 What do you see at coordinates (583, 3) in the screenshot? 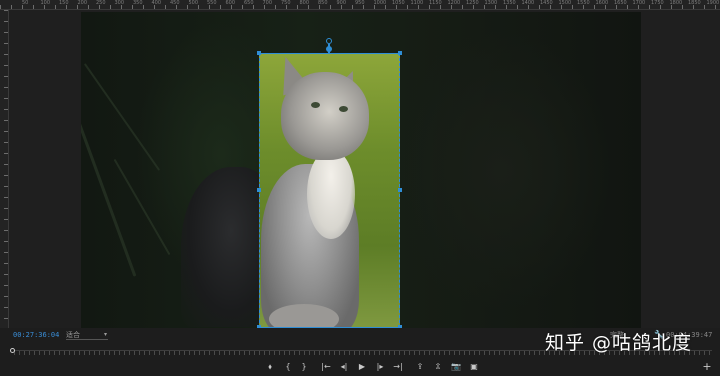
I see `ruler-label: 1550` at bounding box center [583, 3].